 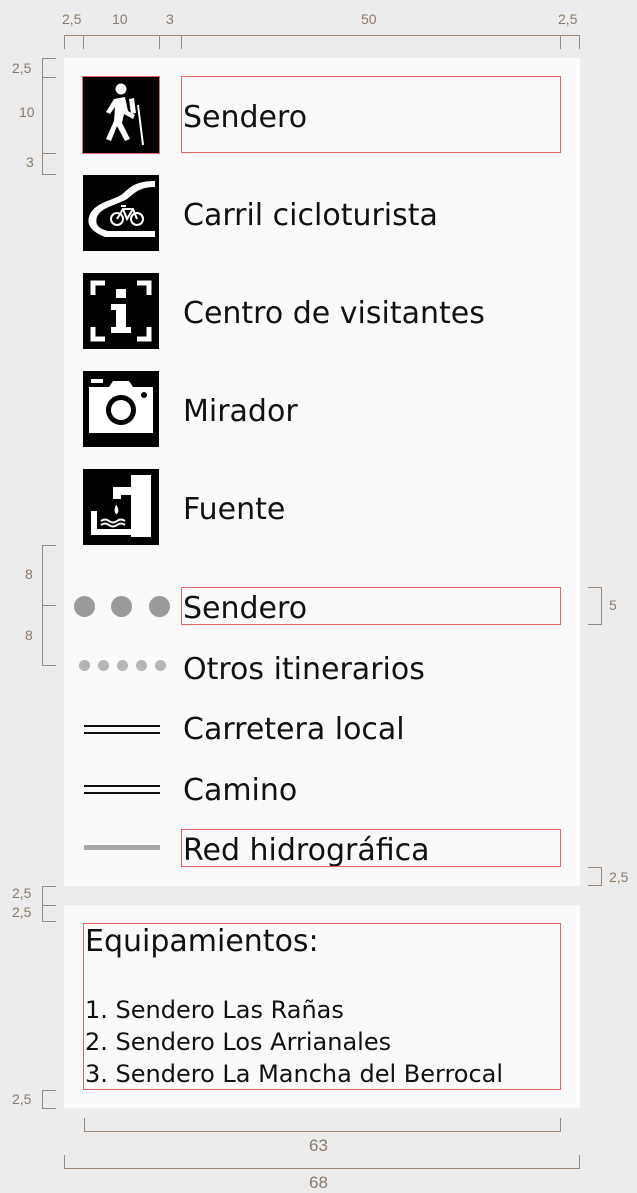 What do you see at coordinates (318, 1145) in the screenshot?
I see `dim-inner-width: 63` at bounding box center [318, 1145].